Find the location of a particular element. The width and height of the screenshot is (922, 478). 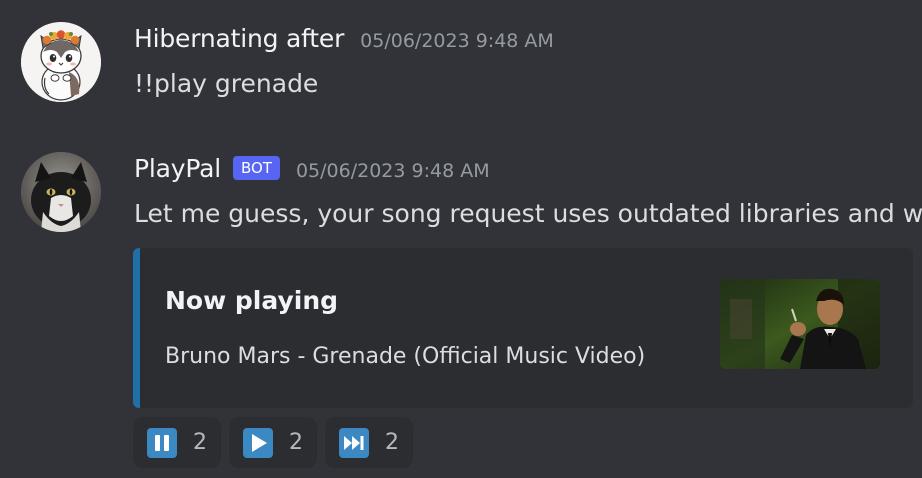

message-header: PlayPal BOT 05/06/2023 9:48 AM is located at coordinates (312, 169).